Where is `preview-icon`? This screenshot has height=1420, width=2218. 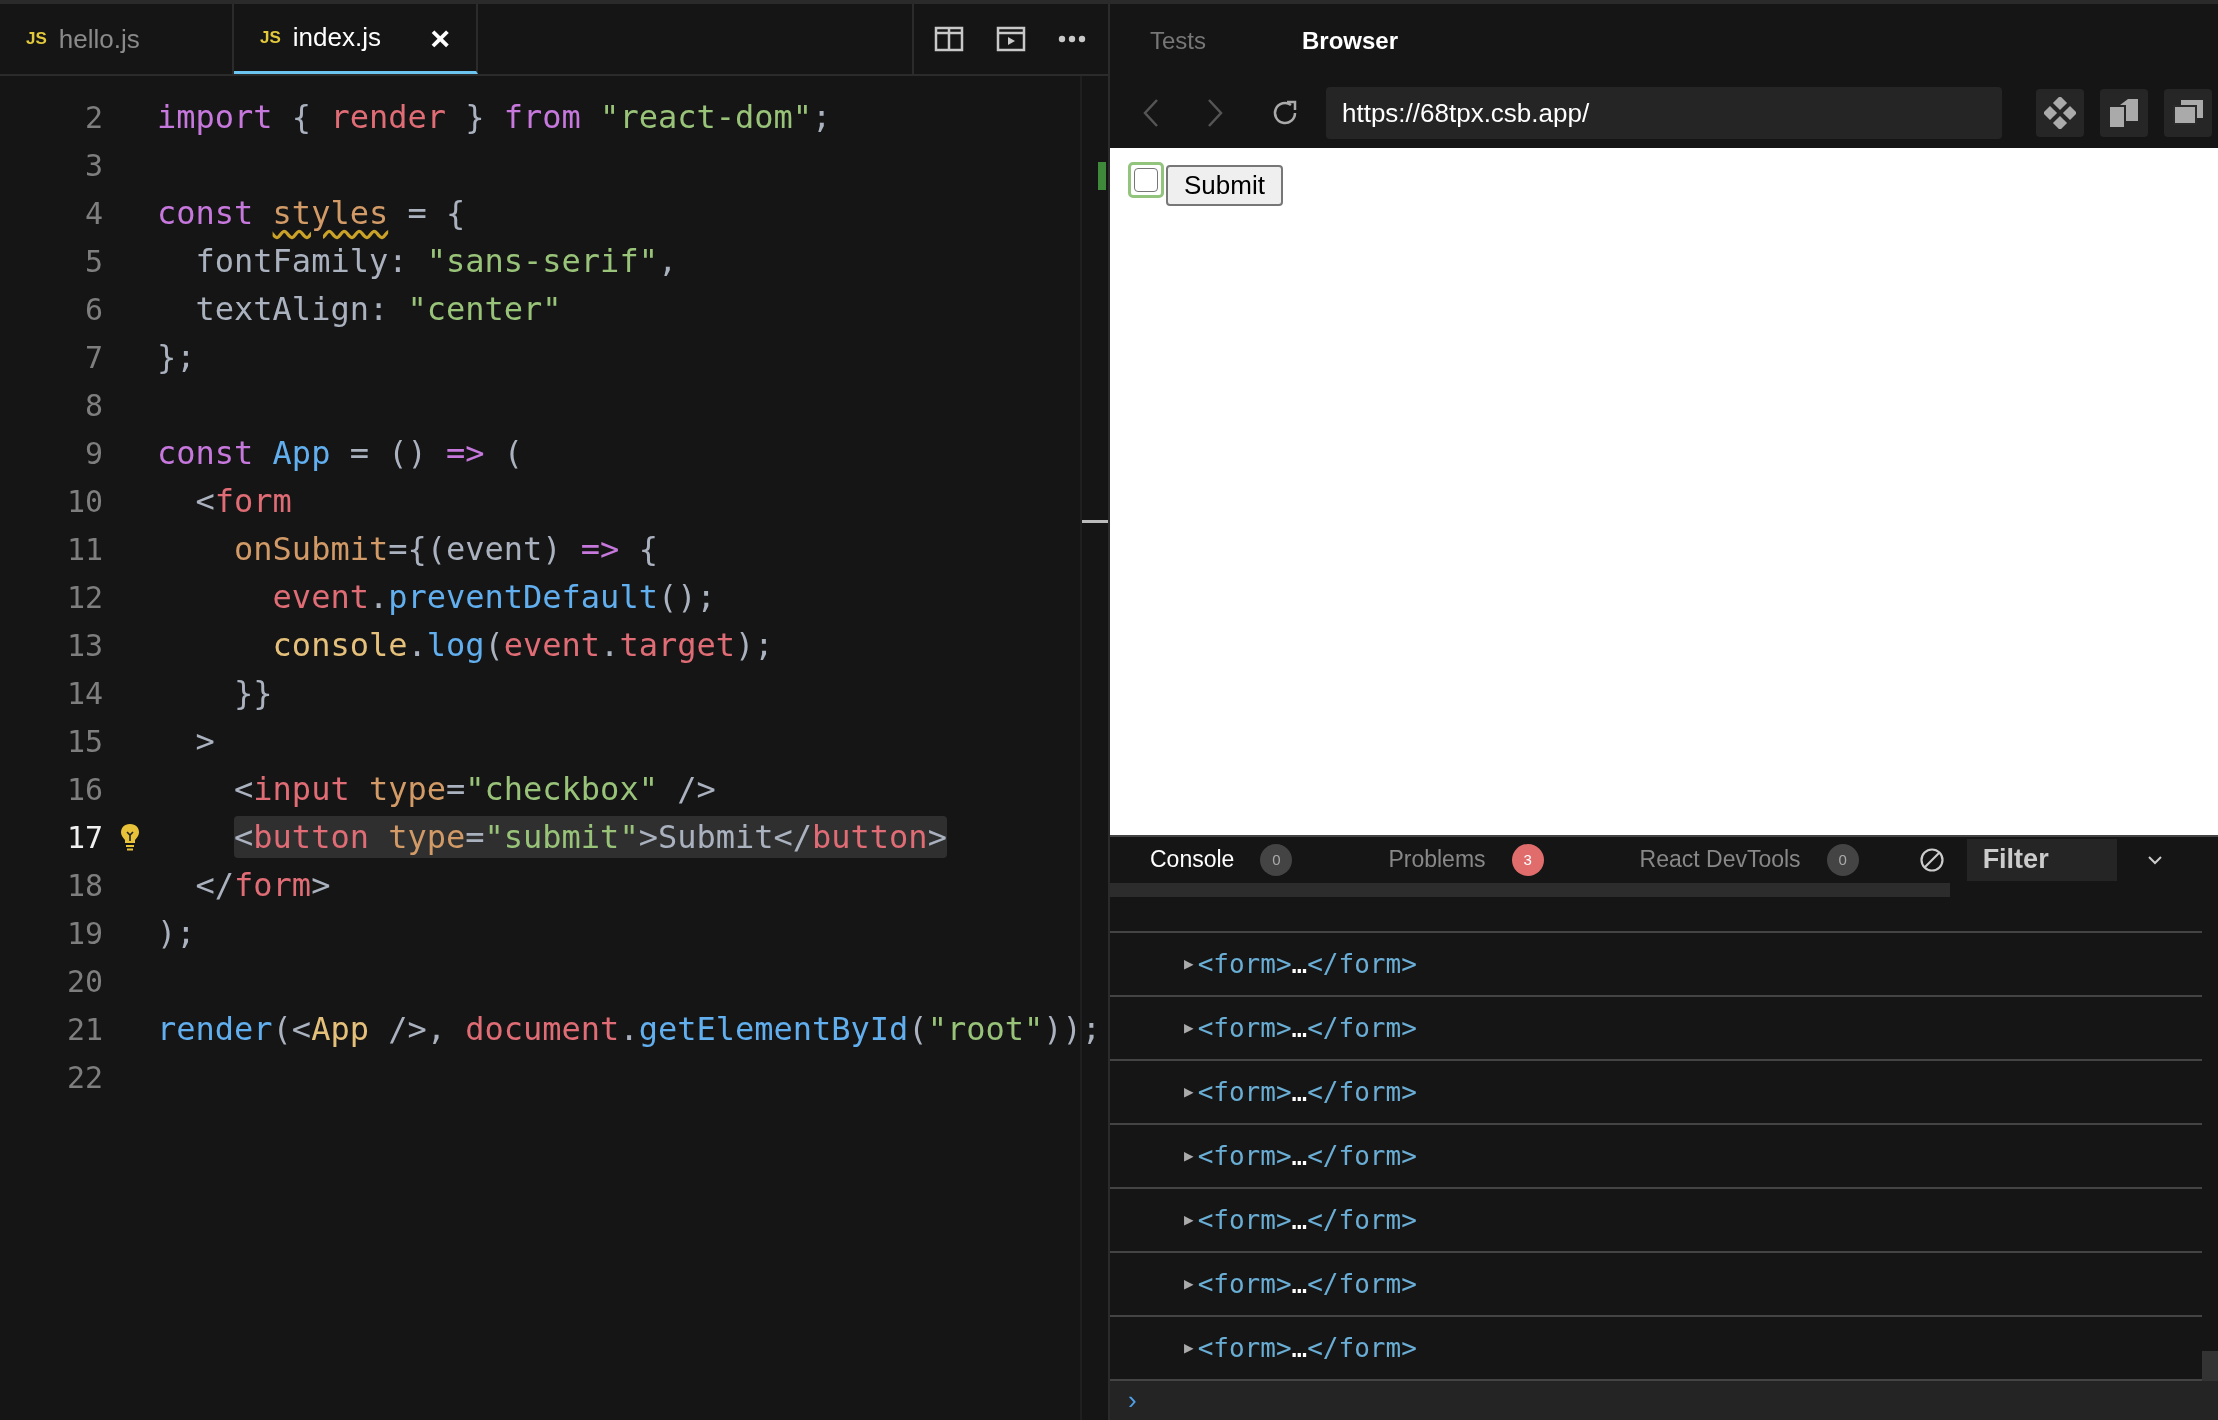 preview-icon is located at coordinates (1011, 39).